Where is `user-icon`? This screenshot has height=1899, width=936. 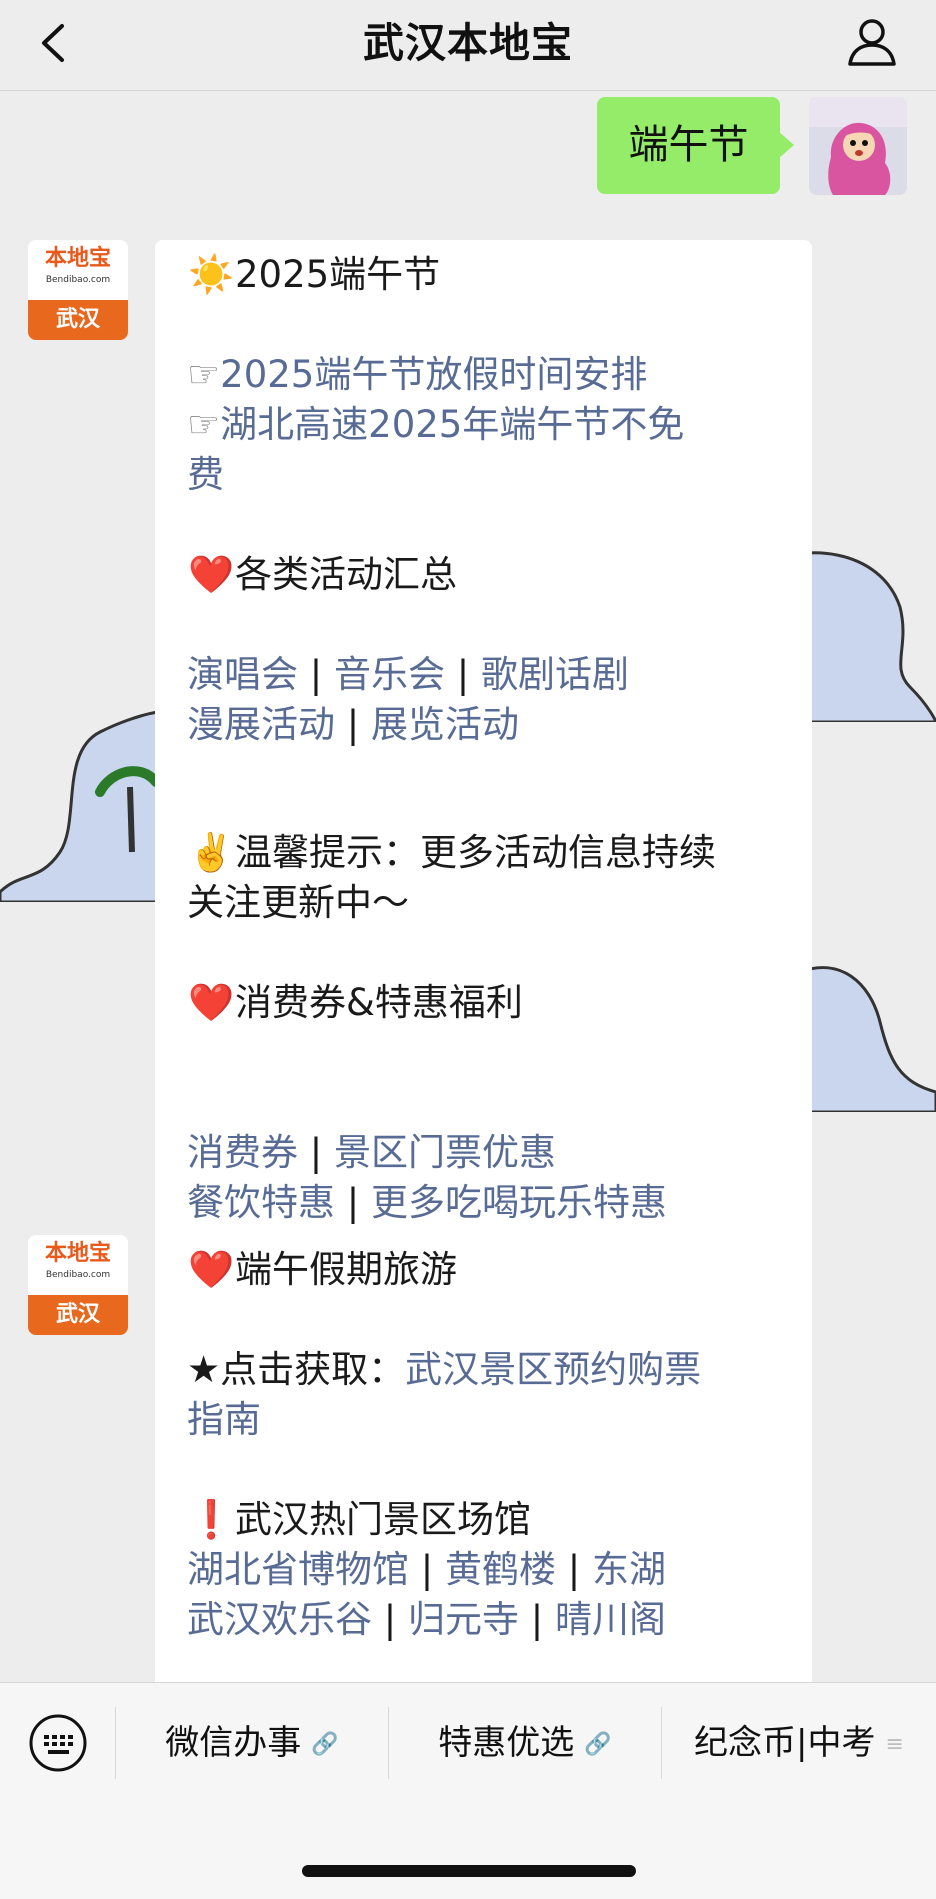
user-icon is located at coordinates (872, 42).